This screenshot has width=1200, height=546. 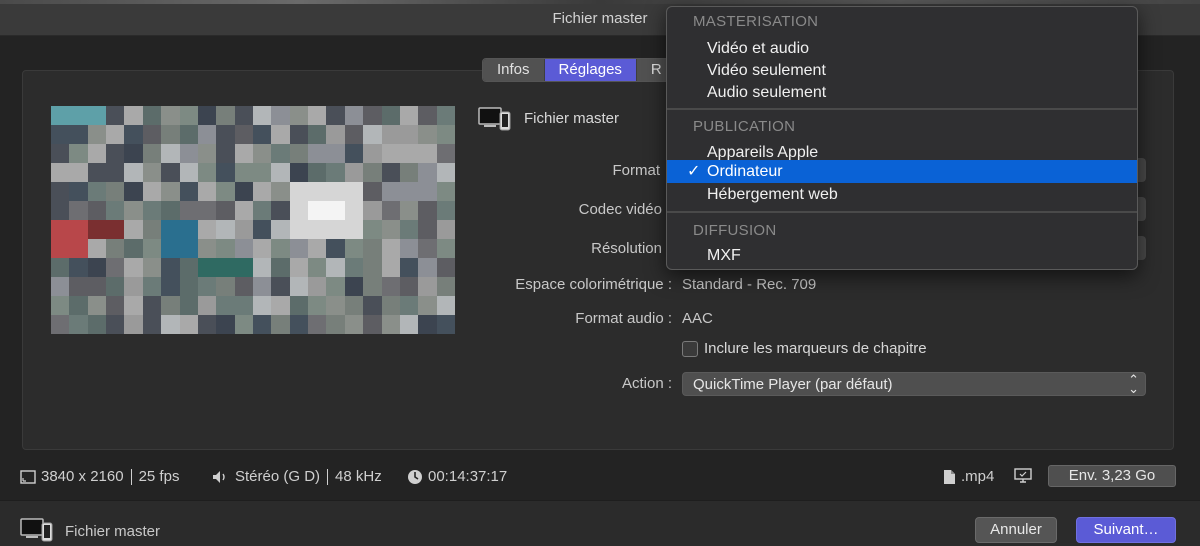 What do you see at coordinates (804, 348) in the screenshot?
I see `chapter-markers-row: Inclure les marqueurs de chapitre` at bounding box center [804, 348].